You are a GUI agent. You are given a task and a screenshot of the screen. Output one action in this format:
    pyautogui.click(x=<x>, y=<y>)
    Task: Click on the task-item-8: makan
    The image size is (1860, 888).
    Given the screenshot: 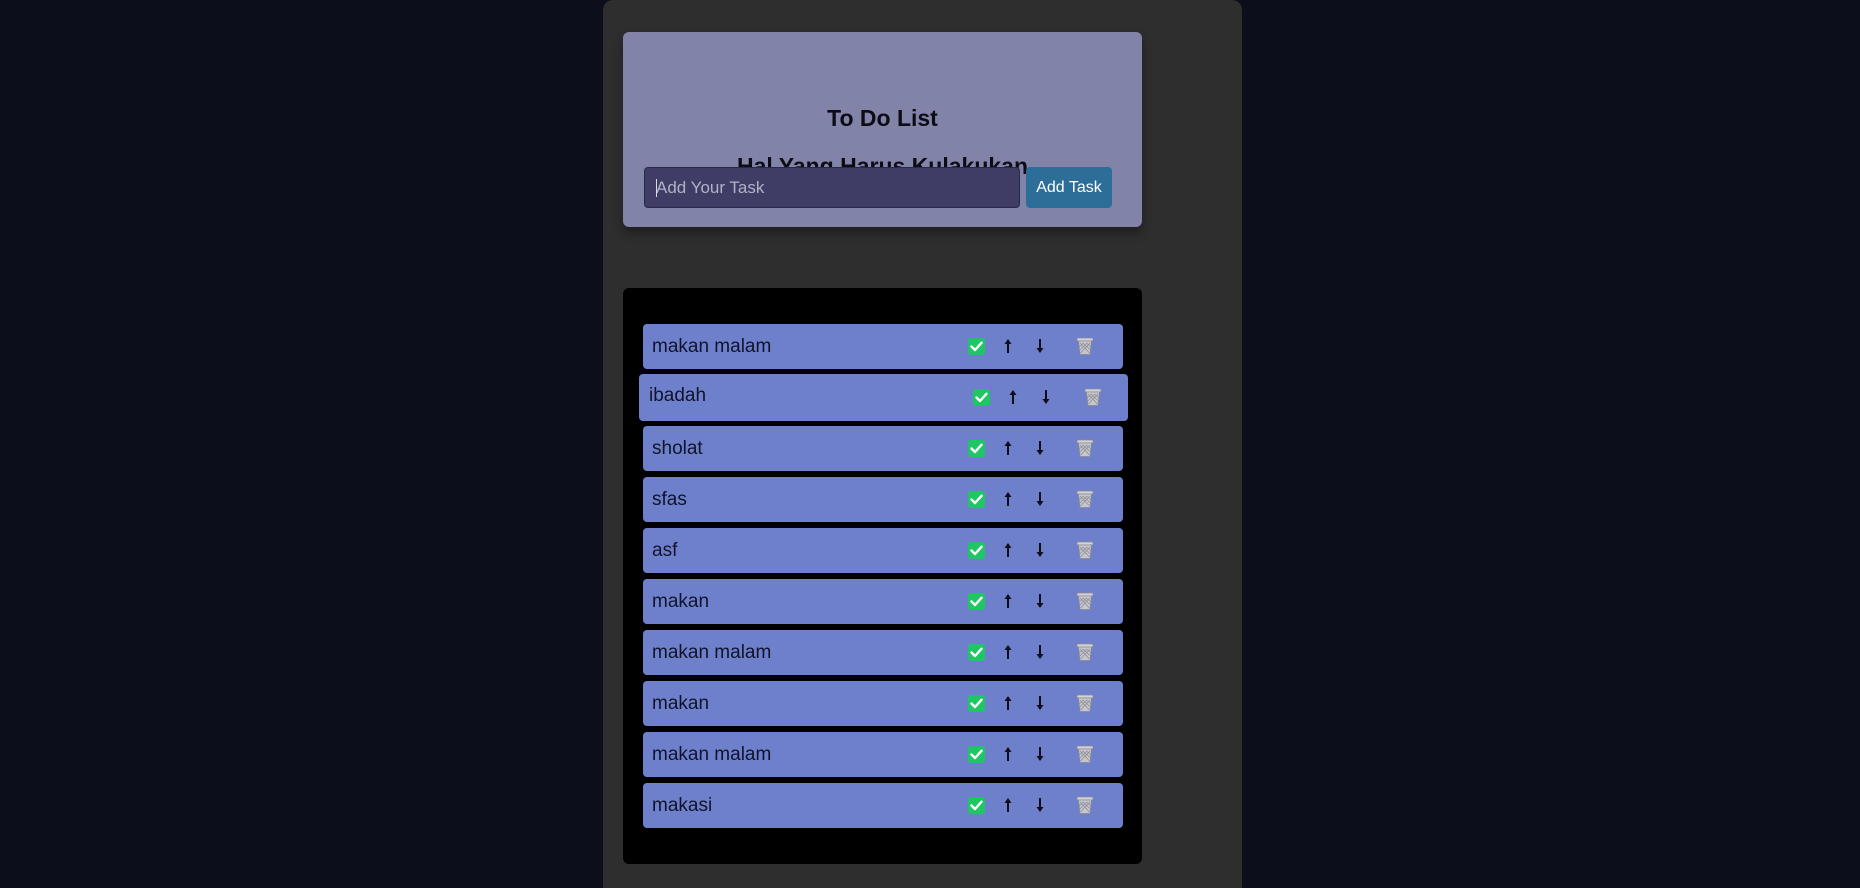 What is the action you would take?
    pyautogui.click(x=883, y=703)
    